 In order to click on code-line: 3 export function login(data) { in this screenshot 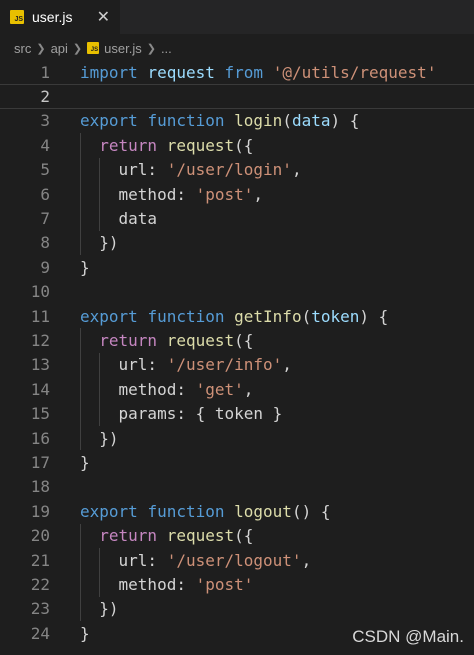, I will do `click(237, 121)`.